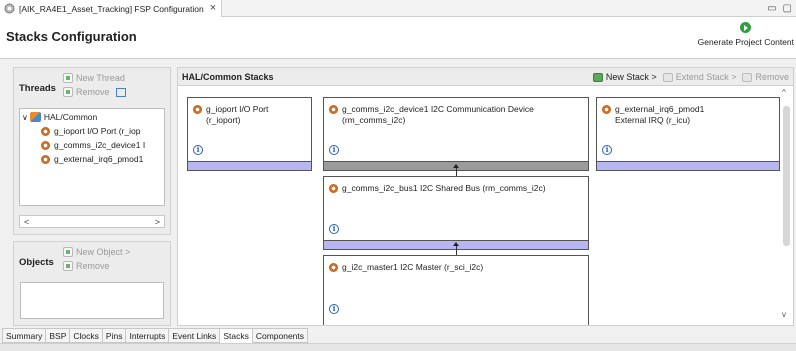 The height and width of the screenshot is (351, 796). What do you see at coordinates (772, 77) in the screenshot?
I see `remove-stack-label: Remove` at bounding box center [772, 77].